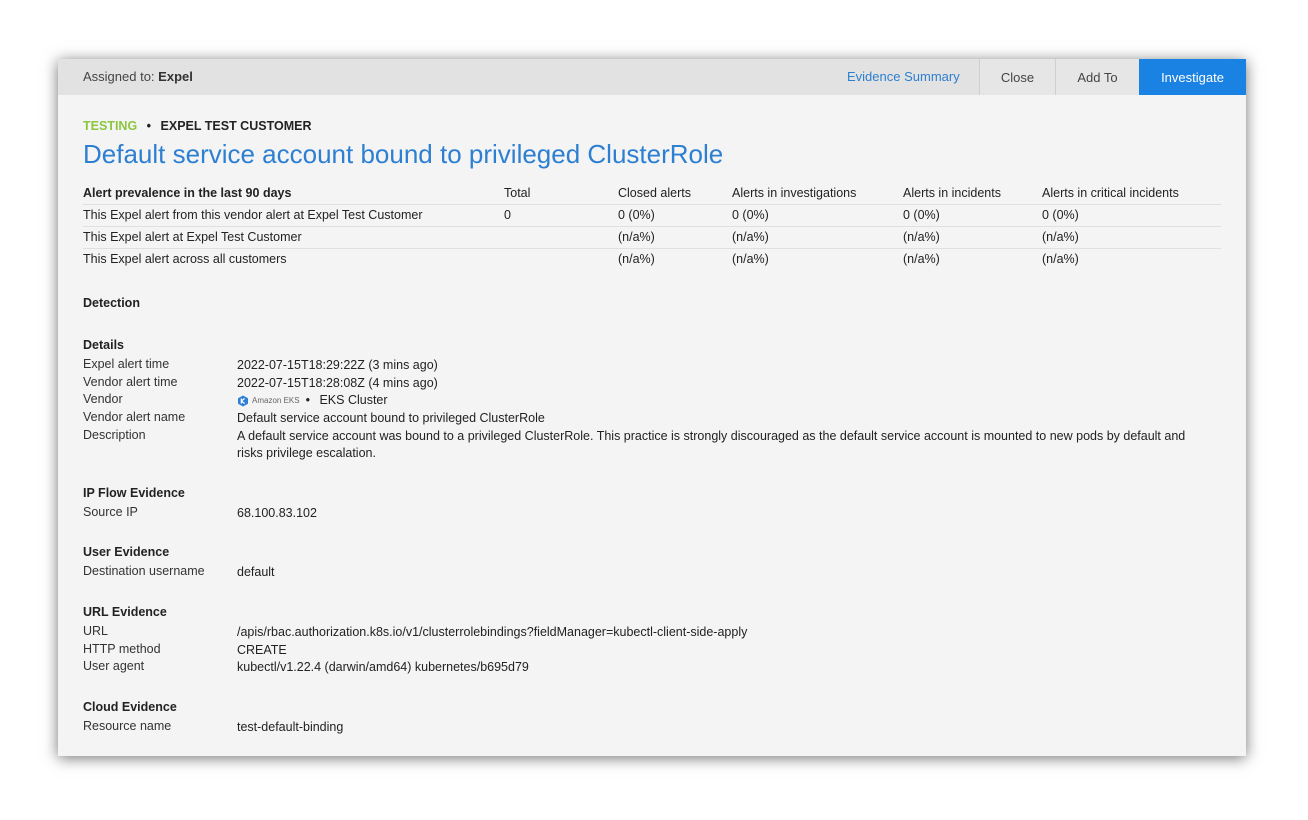 Image resolution: width=1308 pixels, height=820 pixels. Describe the element at coordinates (134, 417) in the screenshot. I see `field-label: Vendor alert name` at that location.